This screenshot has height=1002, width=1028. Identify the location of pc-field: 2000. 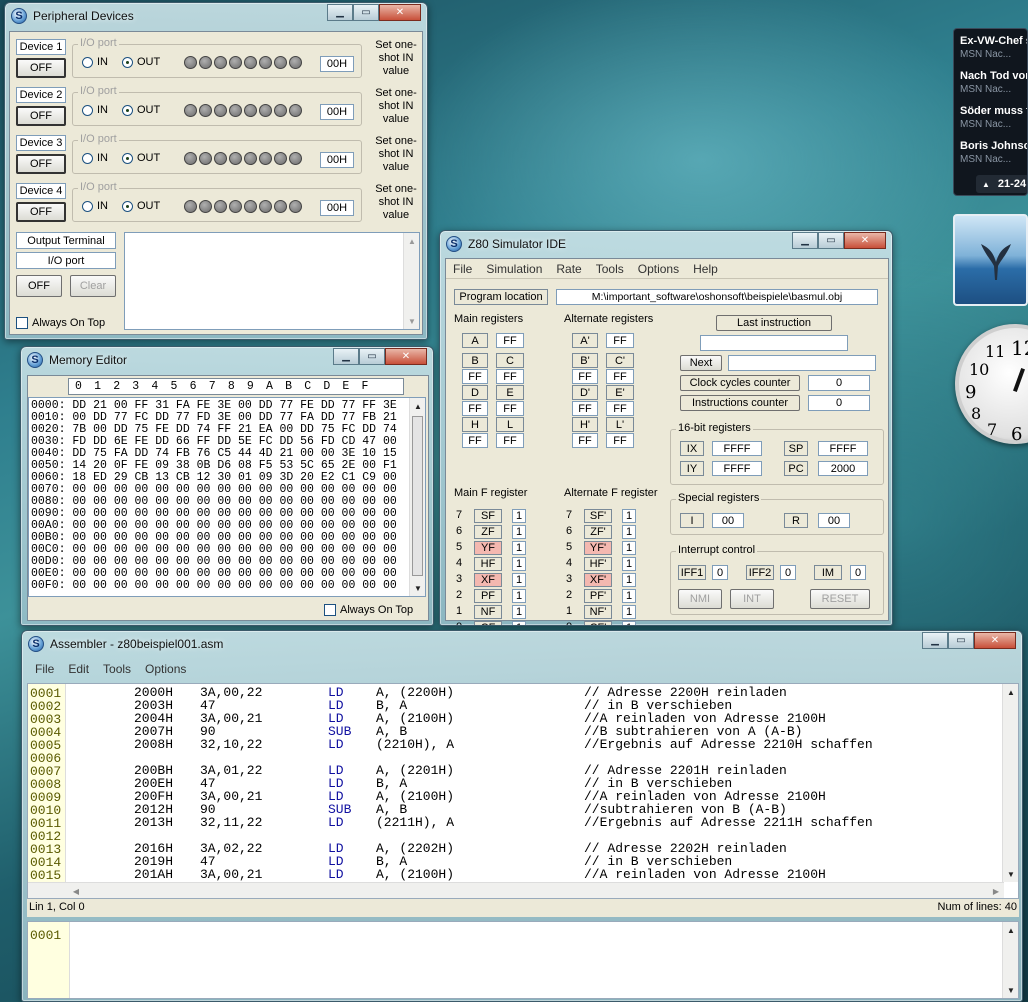
(843, 468).